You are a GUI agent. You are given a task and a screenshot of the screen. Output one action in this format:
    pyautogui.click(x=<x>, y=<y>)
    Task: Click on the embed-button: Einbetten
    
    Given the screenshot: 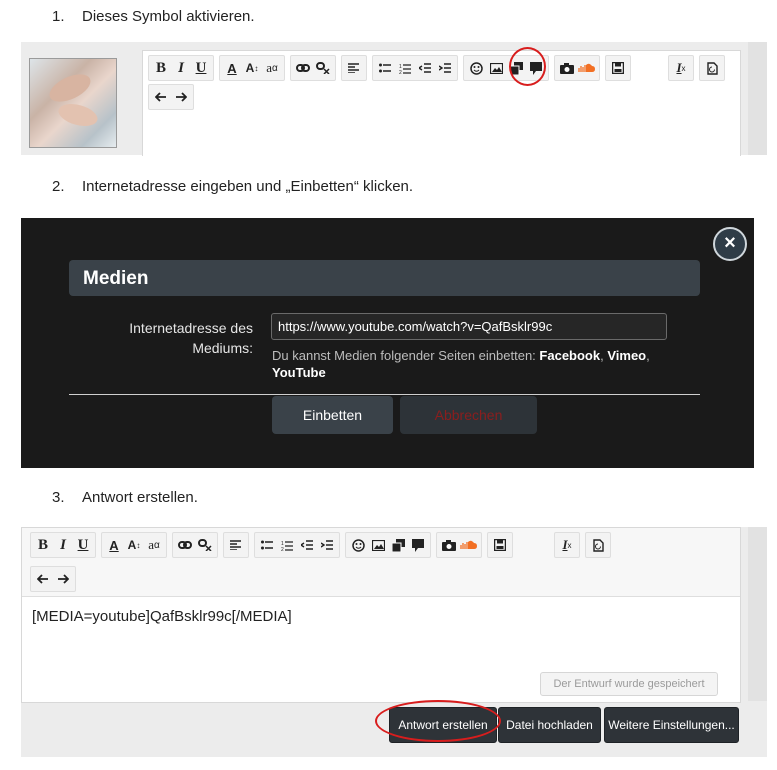 What is the action you would take?
    pyautogui.click(x=332, y=415)
    